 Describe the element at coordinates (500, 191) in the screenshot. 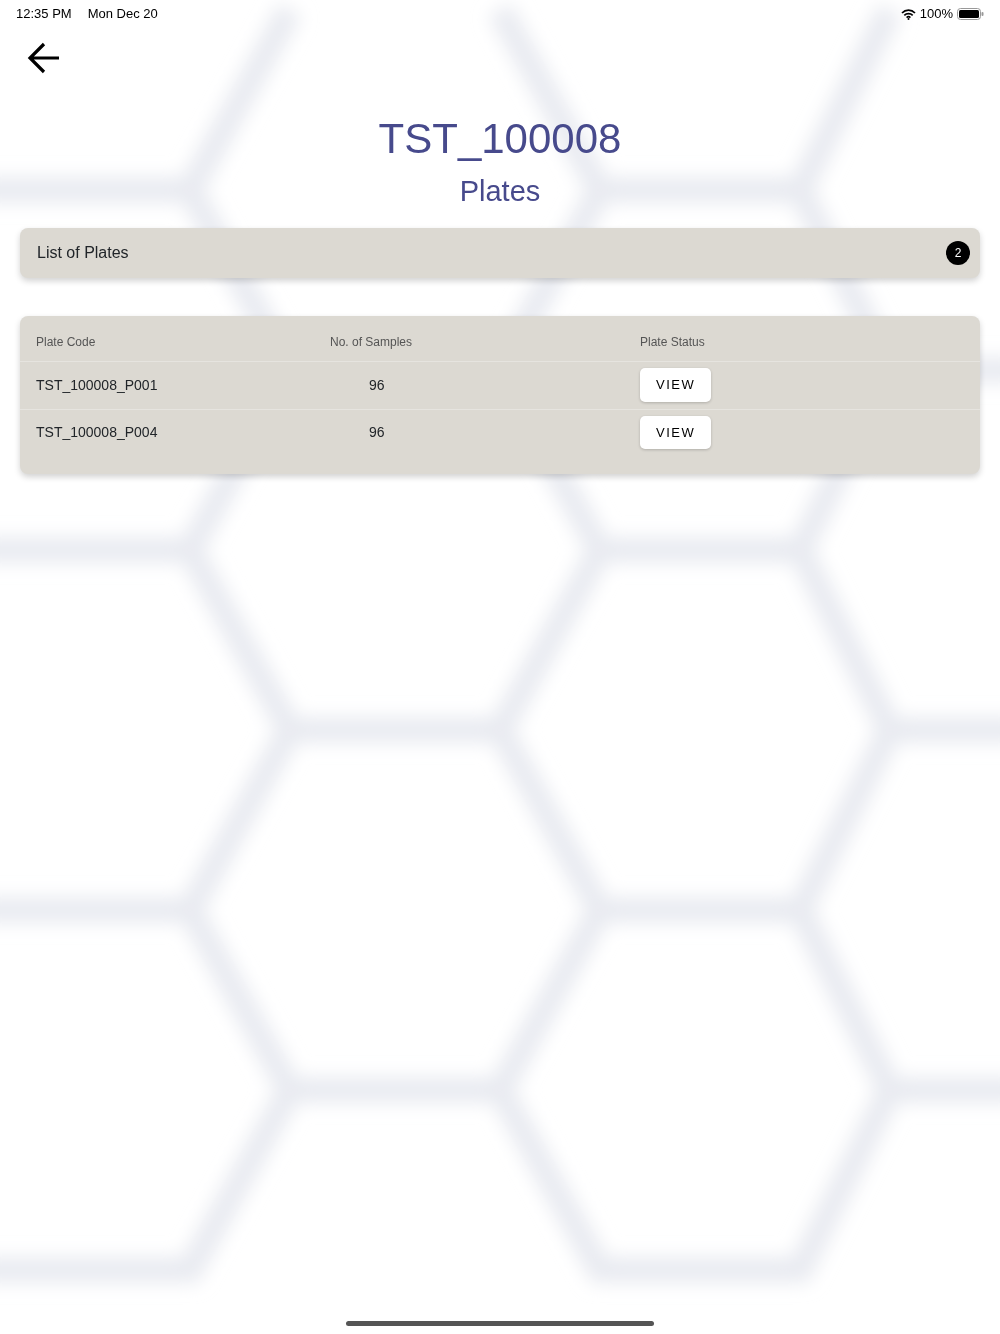

I see `page-subtitle: Plates` at that location.